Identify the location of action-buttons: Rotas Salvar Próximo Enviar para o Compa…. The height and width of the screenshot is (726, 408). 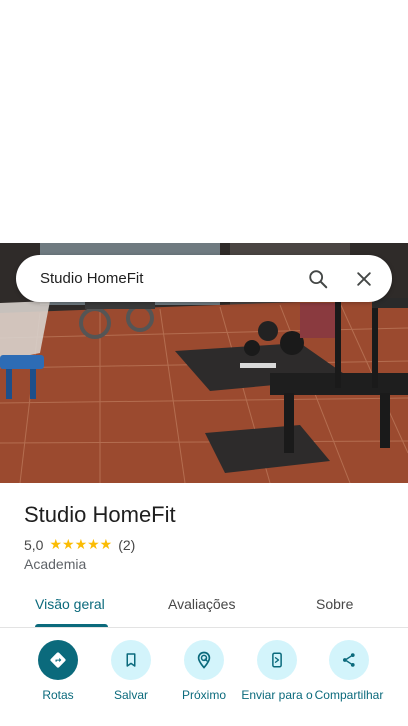
(204, 683).